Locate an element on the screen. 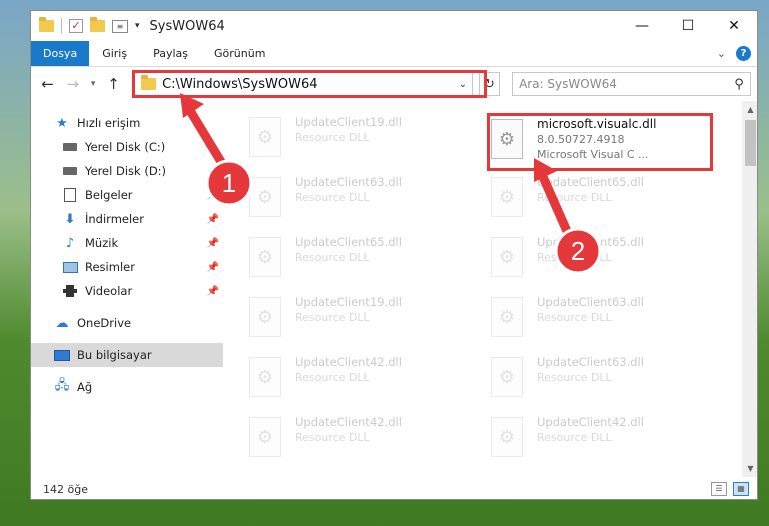  help-icon: ? is located at coordinates (743, 53).